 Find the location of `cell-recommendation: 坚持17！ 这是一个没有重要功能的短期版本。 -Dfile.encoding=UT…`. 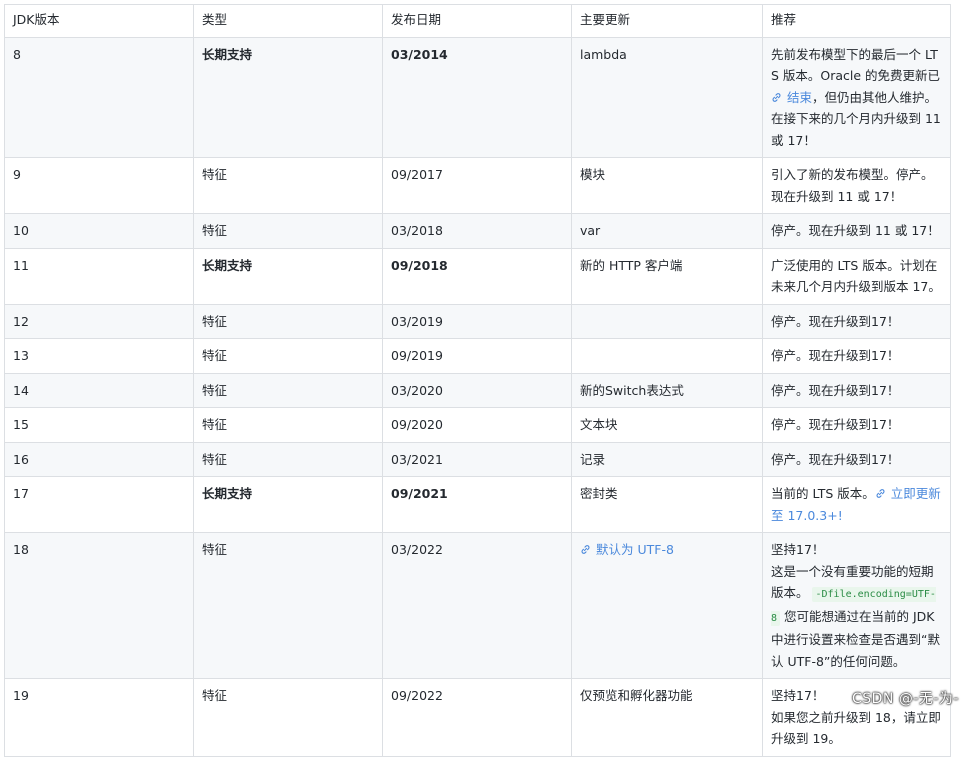

cell-recommendation: 坚持17！ 这是一个没有重要功能的短期版本。 -Dfile.encoding=UT… is located at coordinates (856, 605).